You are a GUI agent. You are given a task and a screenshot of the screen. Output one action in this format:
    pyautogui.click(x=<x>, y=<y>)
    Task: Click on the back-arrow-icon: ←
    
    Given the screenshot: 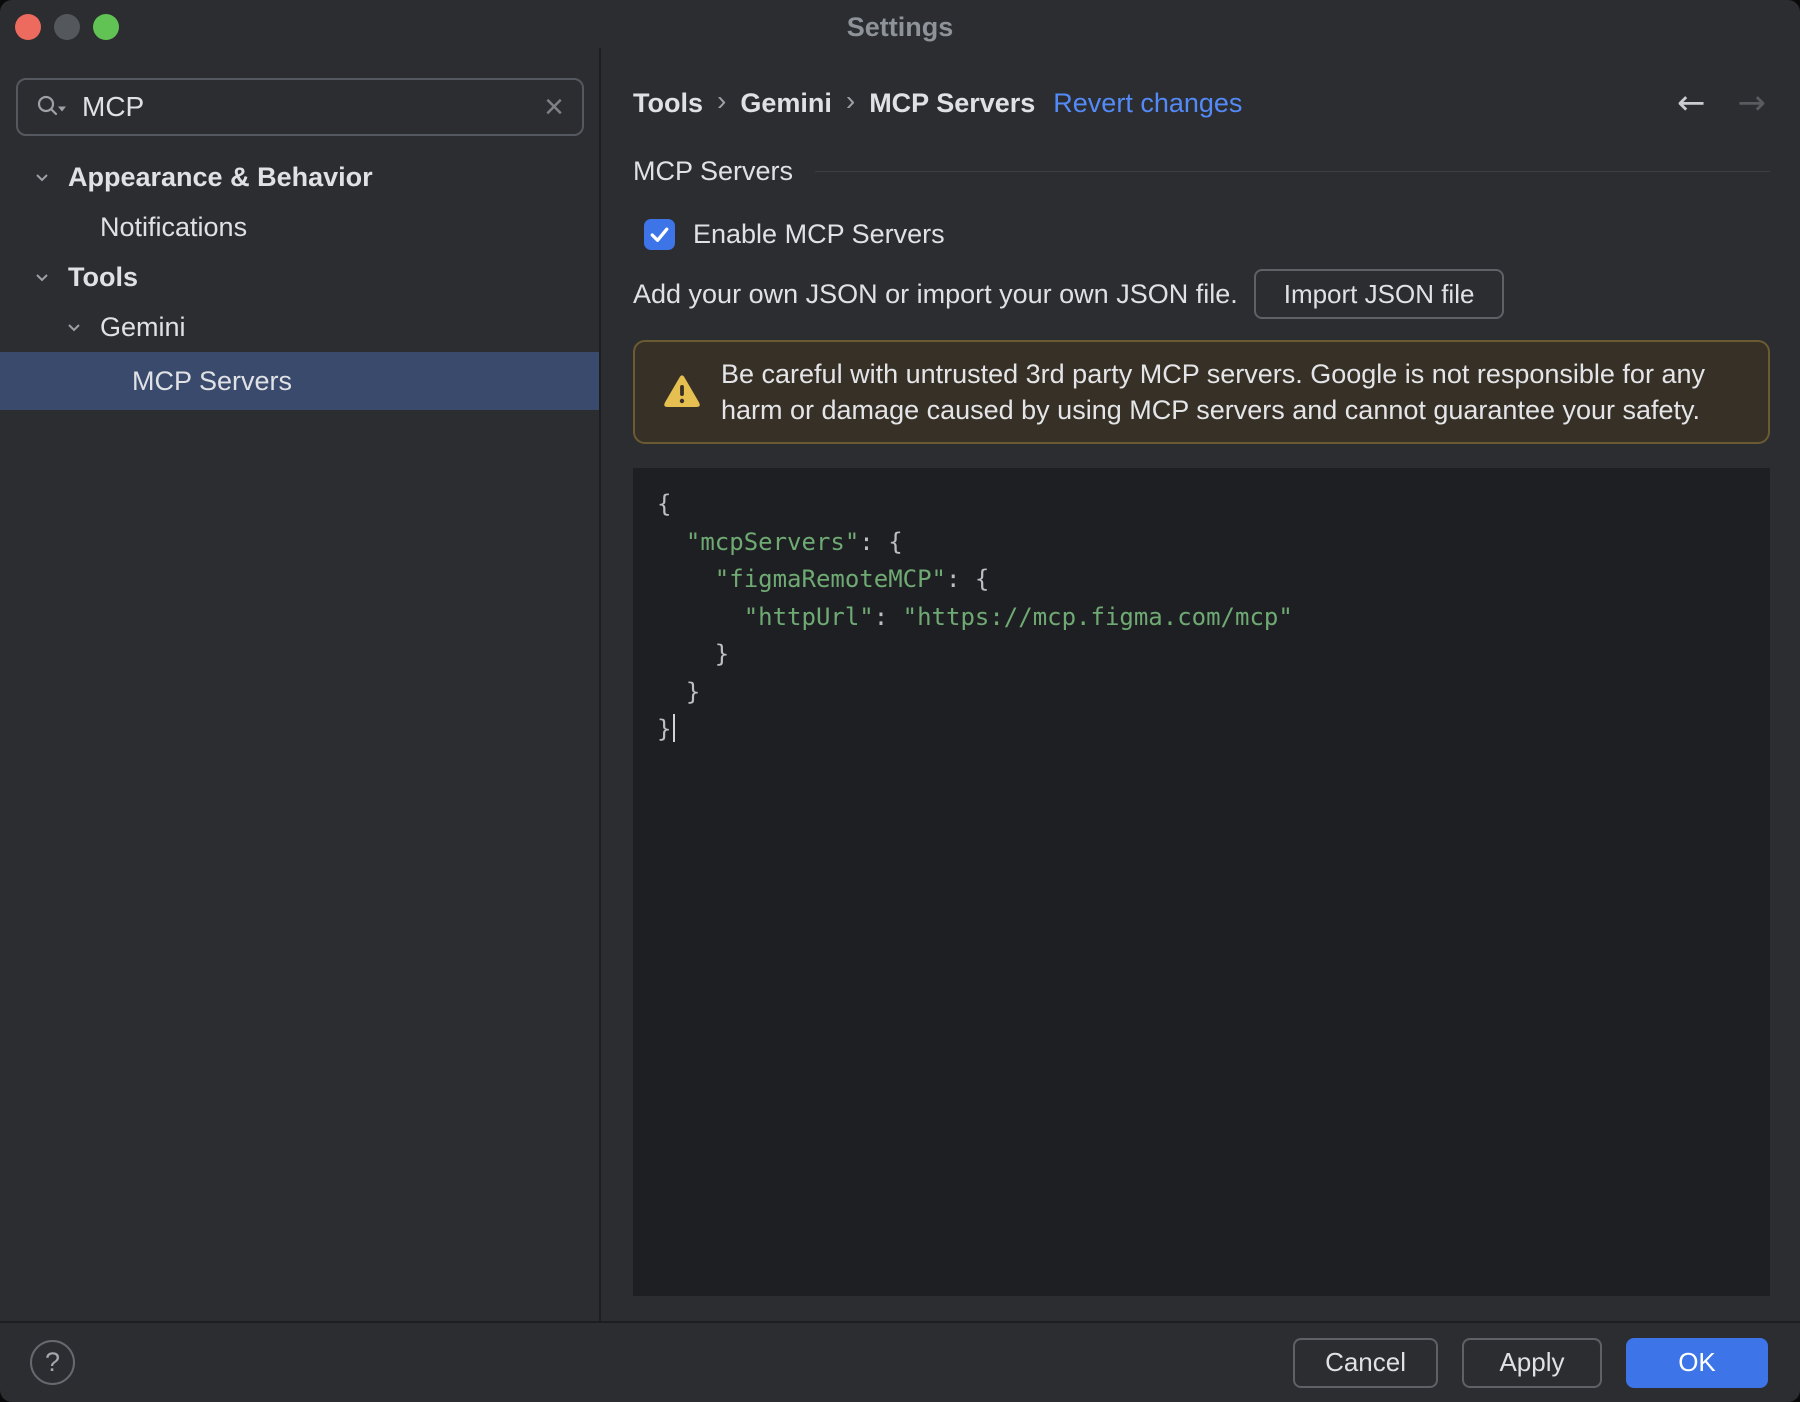 What is the action you would take?
    pyautogui.click(x=1691, y=103)
    